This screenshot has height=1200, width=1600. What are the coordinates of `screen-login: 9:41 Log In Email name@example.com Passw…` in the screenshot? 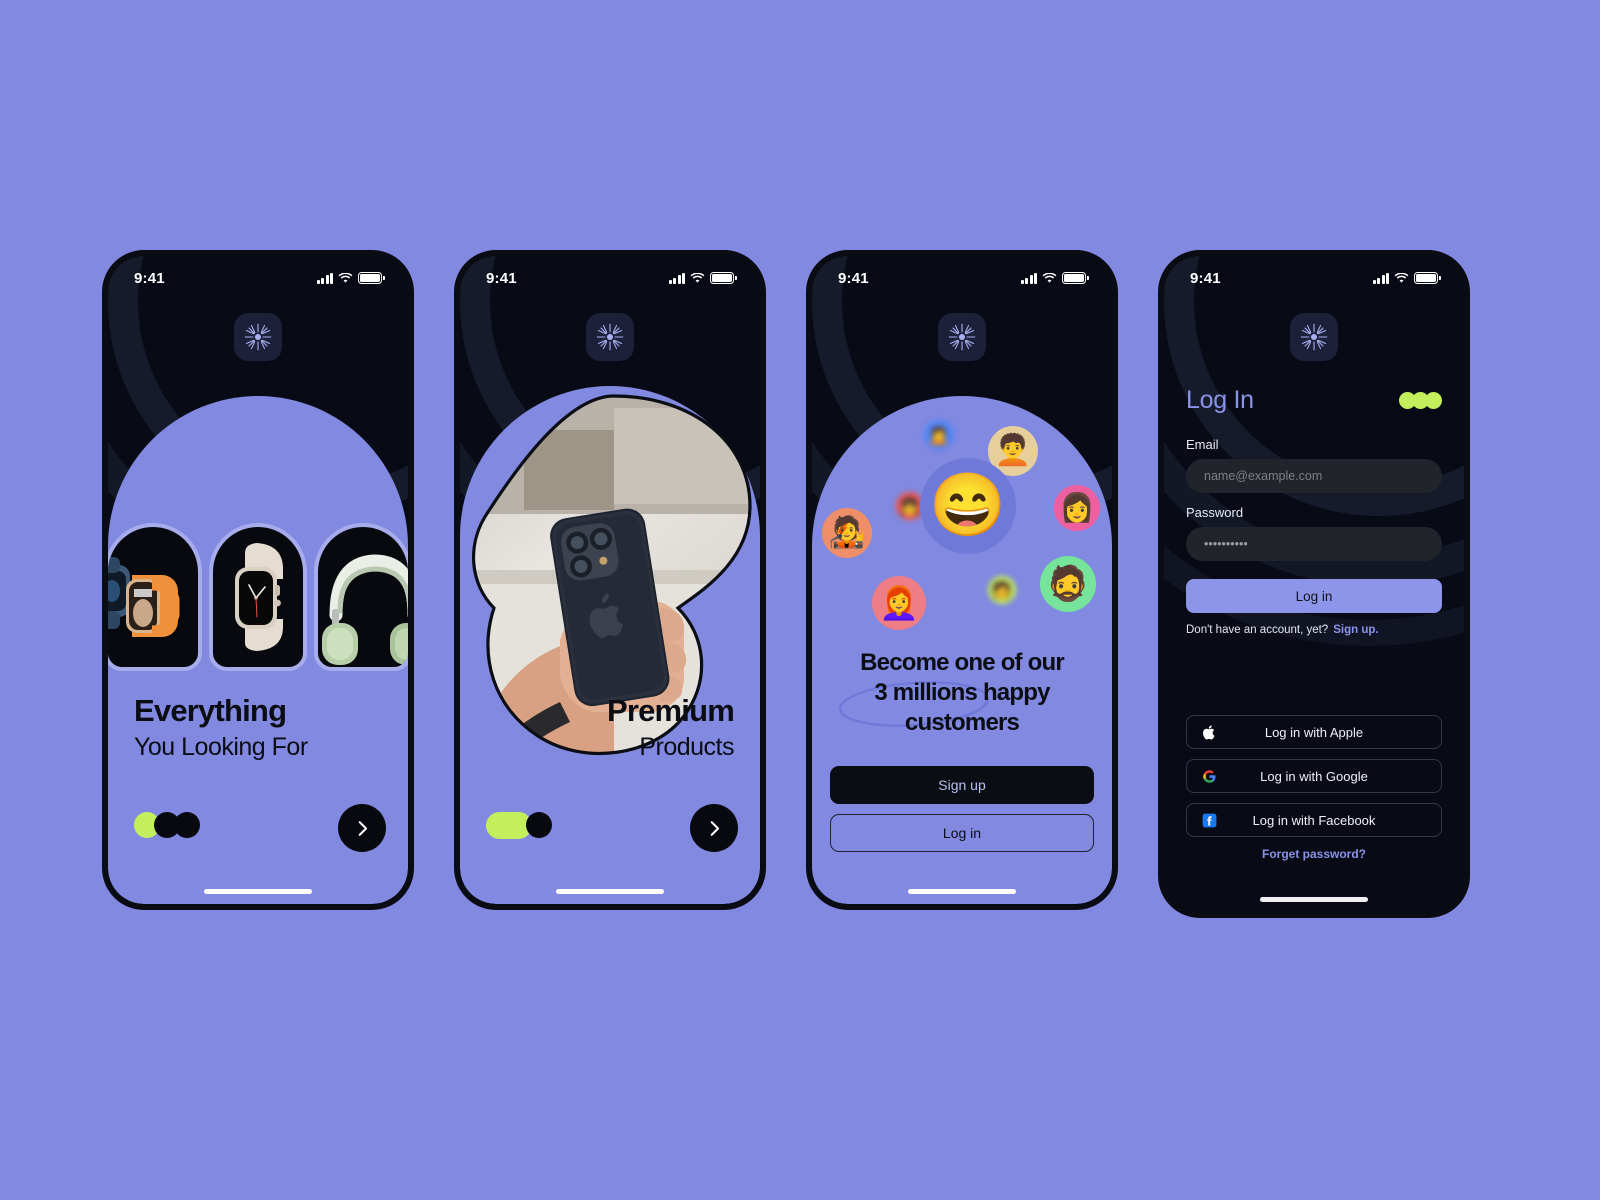 It's located at (1314, 584).